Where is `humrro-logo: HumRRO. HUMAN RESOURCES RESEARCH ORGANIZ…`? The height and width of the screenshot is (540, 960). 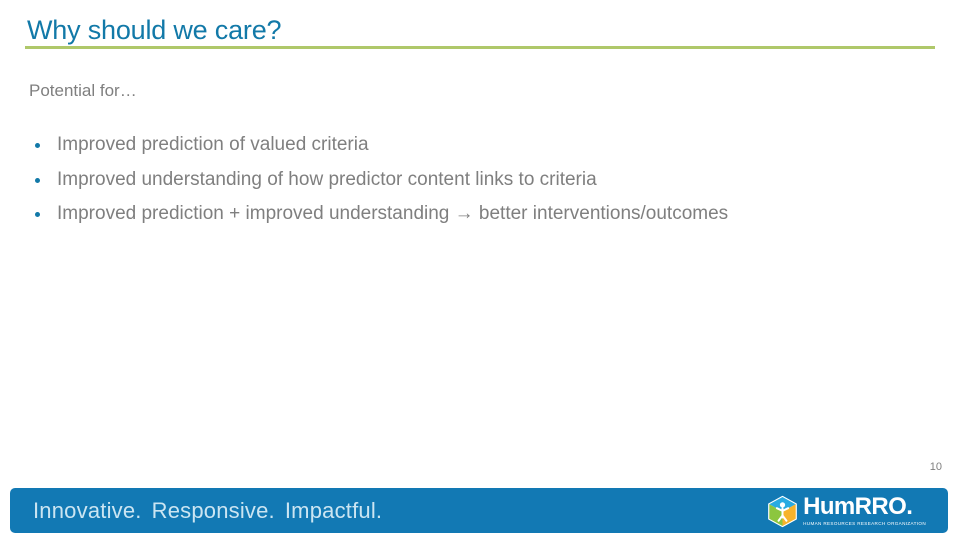
humrro-logo: HumRRO. HUMAN RESOURCES RESEARCH ORGANIZ… is located at coordinates (846, 511).